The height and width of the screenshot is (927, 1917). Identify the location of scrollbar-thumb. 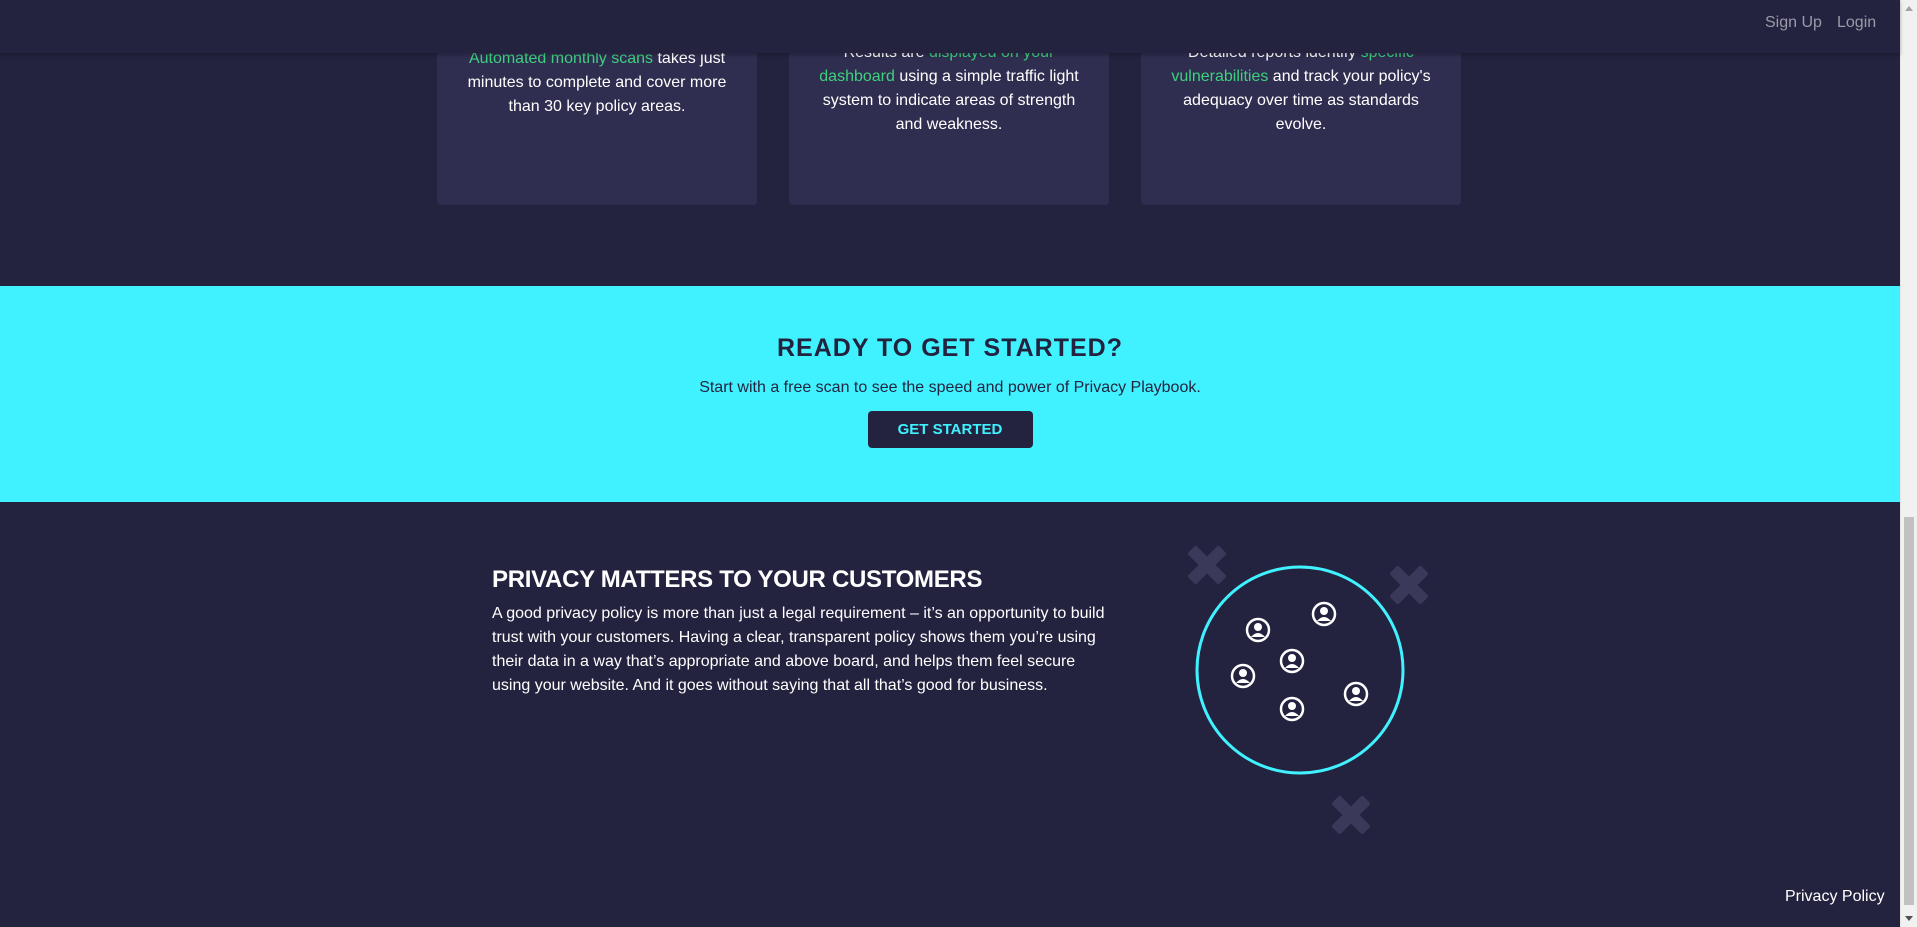
(1909, 711).